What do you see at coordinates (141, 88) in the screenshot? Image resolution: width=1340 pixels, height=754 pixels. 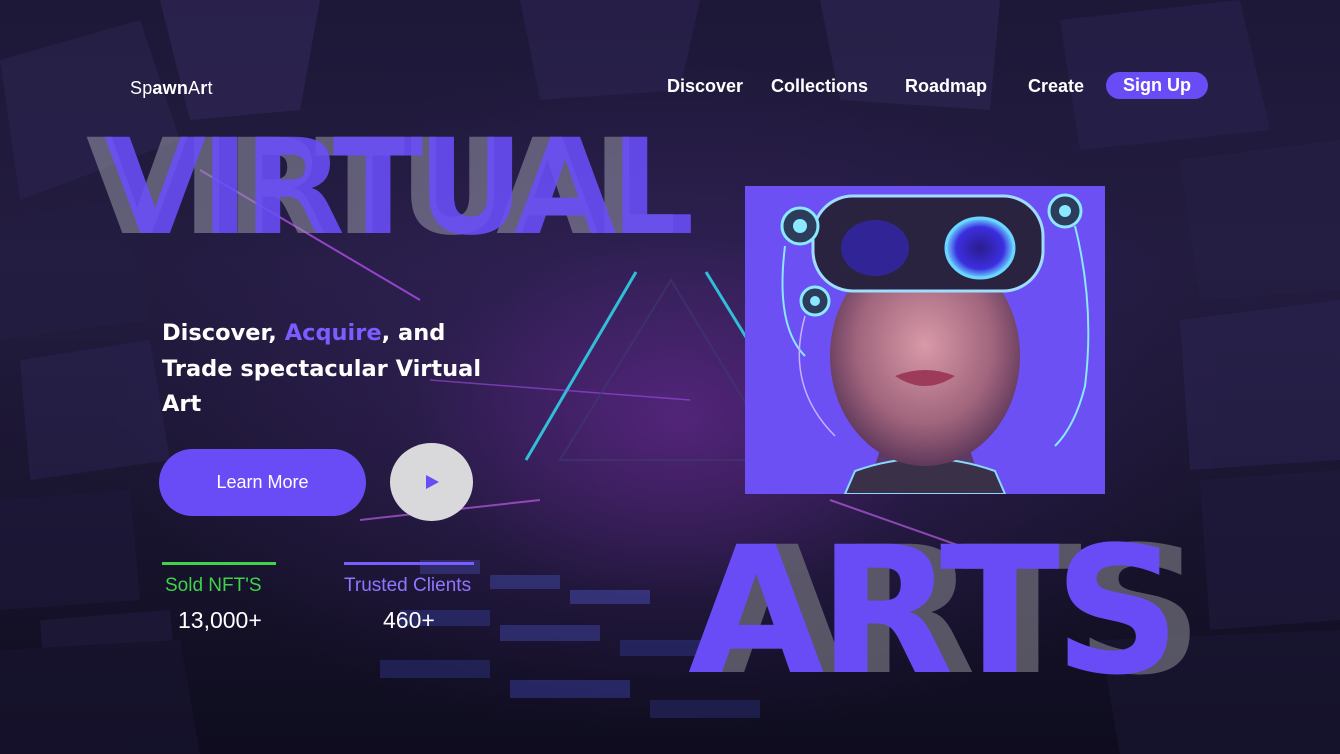 I see `logo-part: Sp` at bounding box center [141, 88].